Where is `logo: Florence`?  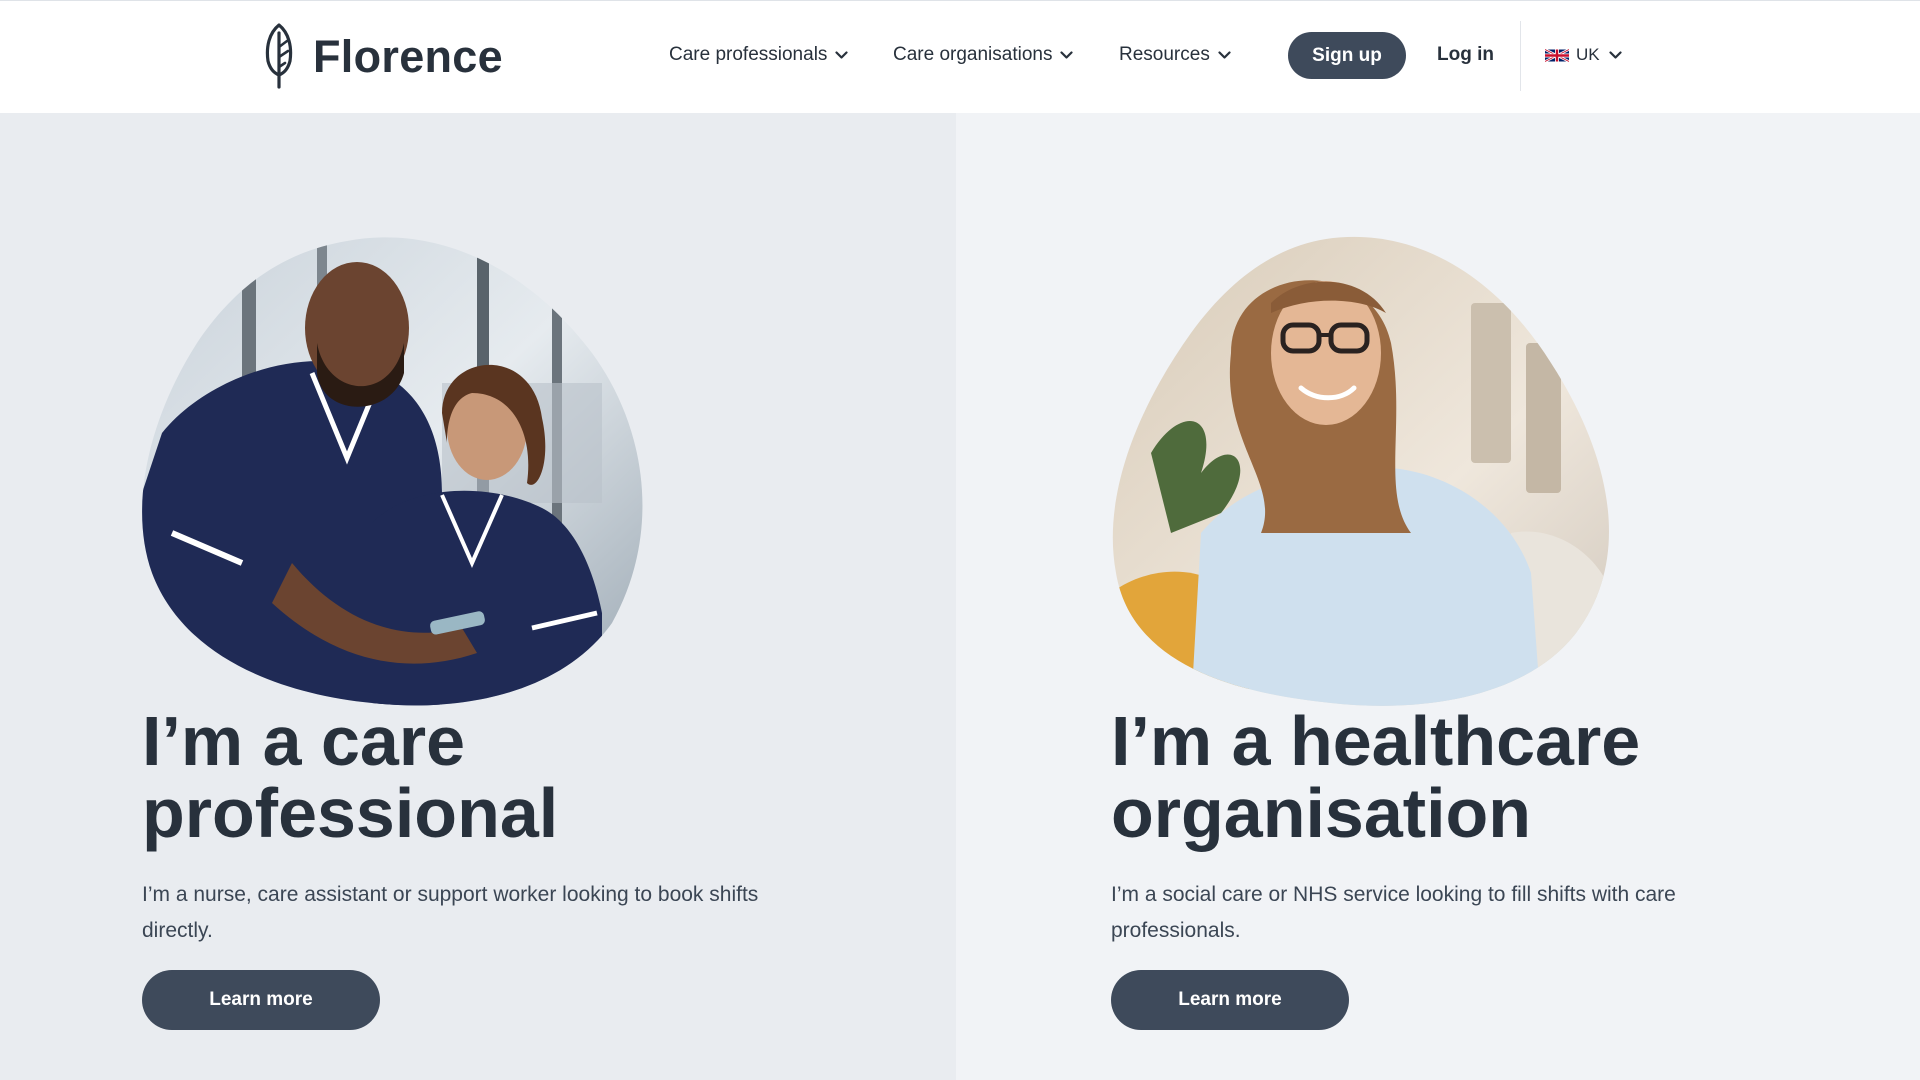 logo: Florence is located at coordinates (383, 56).